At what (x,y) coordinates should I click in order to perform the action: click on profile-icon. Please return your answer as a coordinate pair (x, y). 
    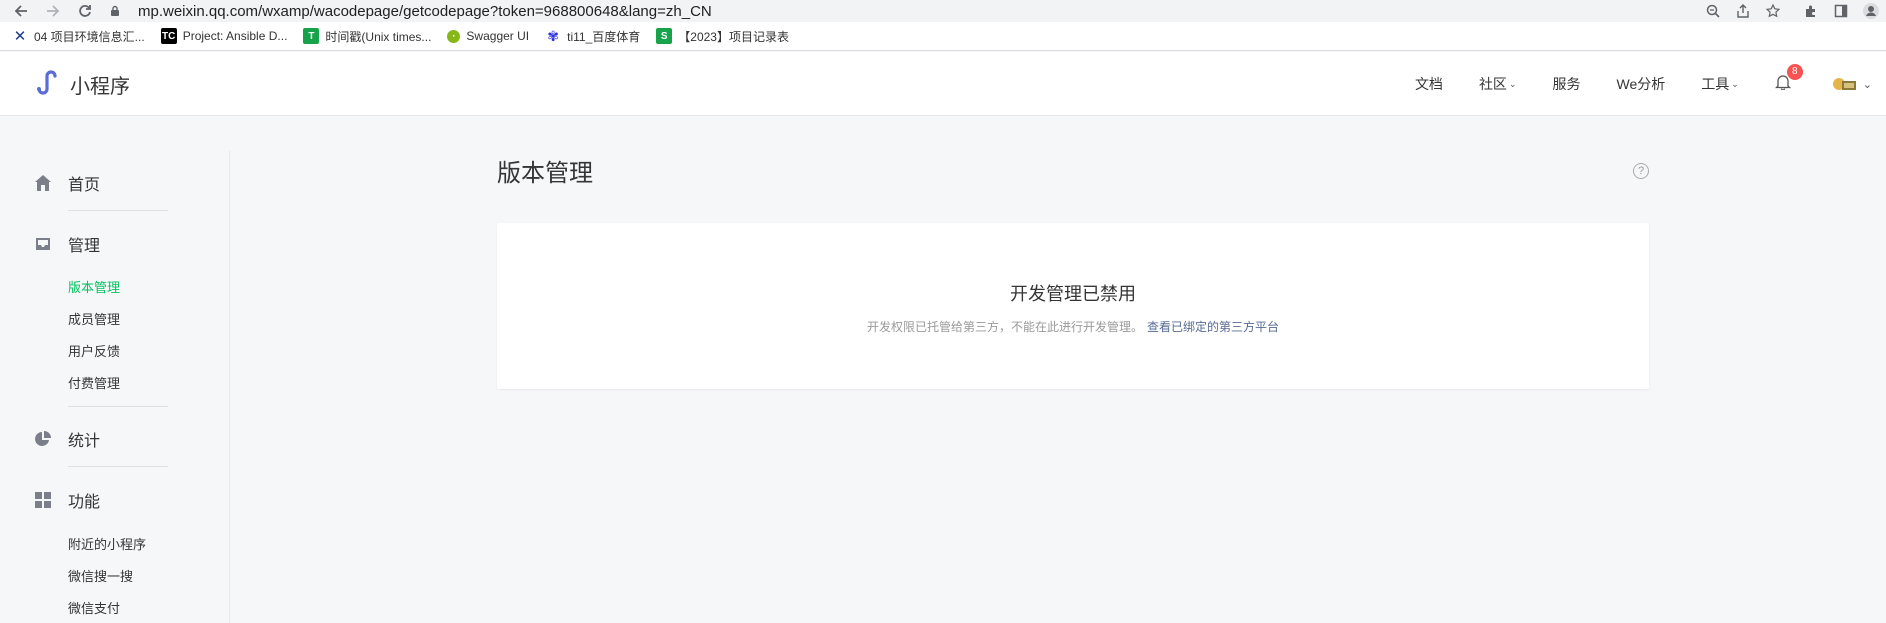
    Looking at the image, I should click on (1871, 11).